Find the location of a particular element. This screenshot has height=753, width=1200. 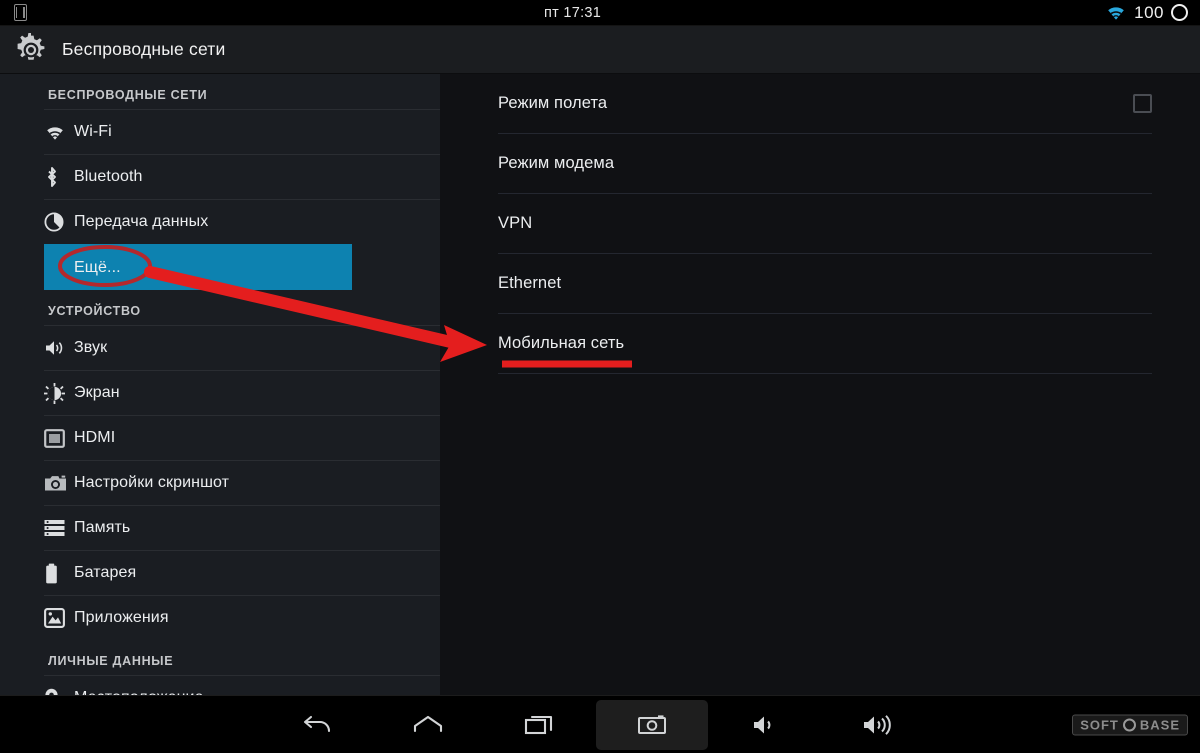

volume-up-icon is located at coordinates (877, 724).